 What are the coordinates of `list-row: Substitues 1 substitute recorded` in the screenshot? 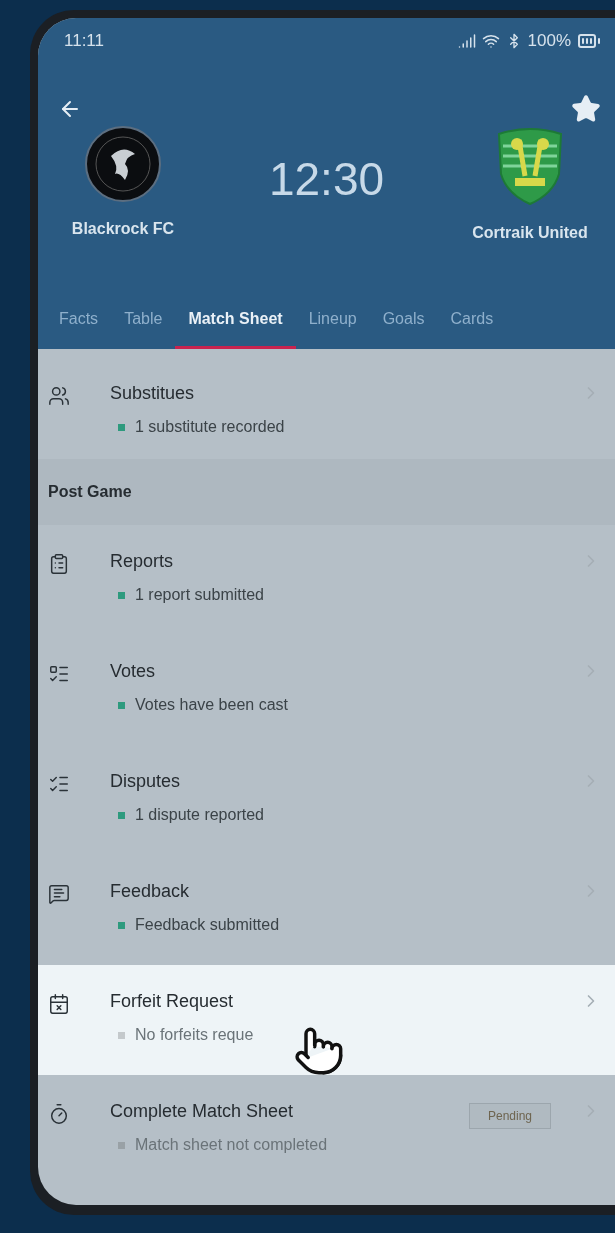 It's located at (326, 404).